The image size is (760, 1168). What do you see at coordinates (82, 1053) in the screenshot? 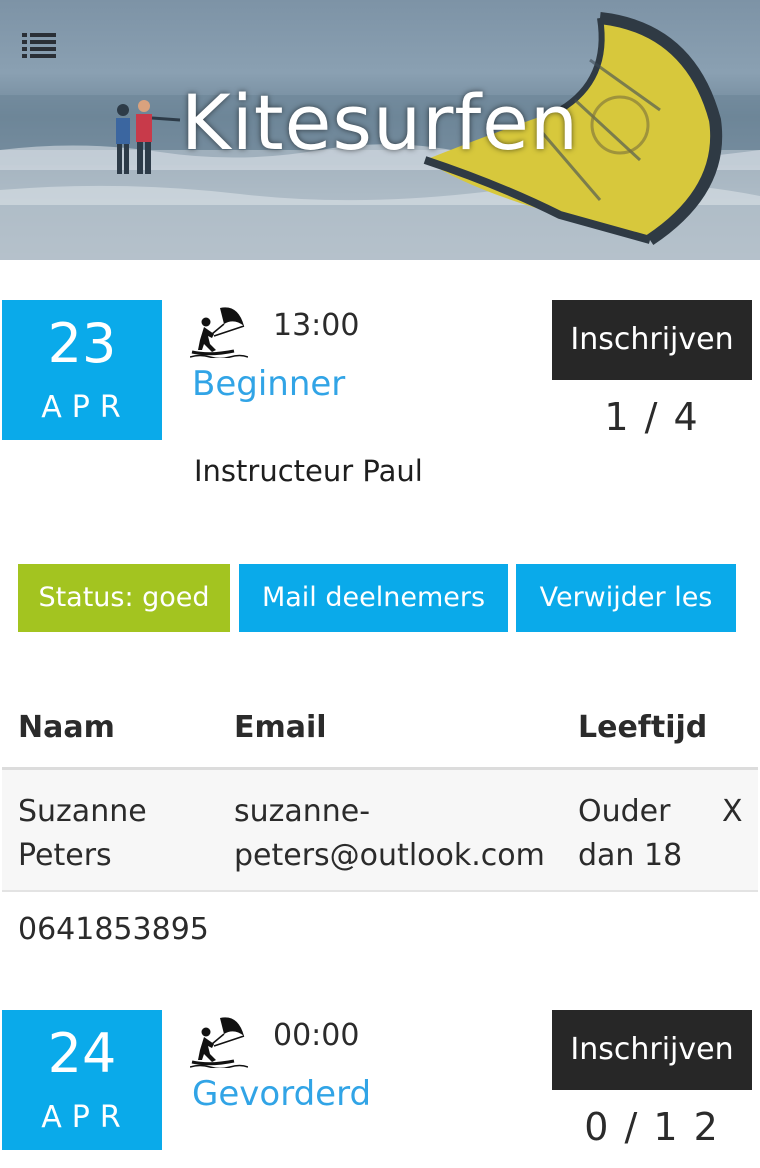
I see `date-day: 24` at bounding box center [82, 1053].